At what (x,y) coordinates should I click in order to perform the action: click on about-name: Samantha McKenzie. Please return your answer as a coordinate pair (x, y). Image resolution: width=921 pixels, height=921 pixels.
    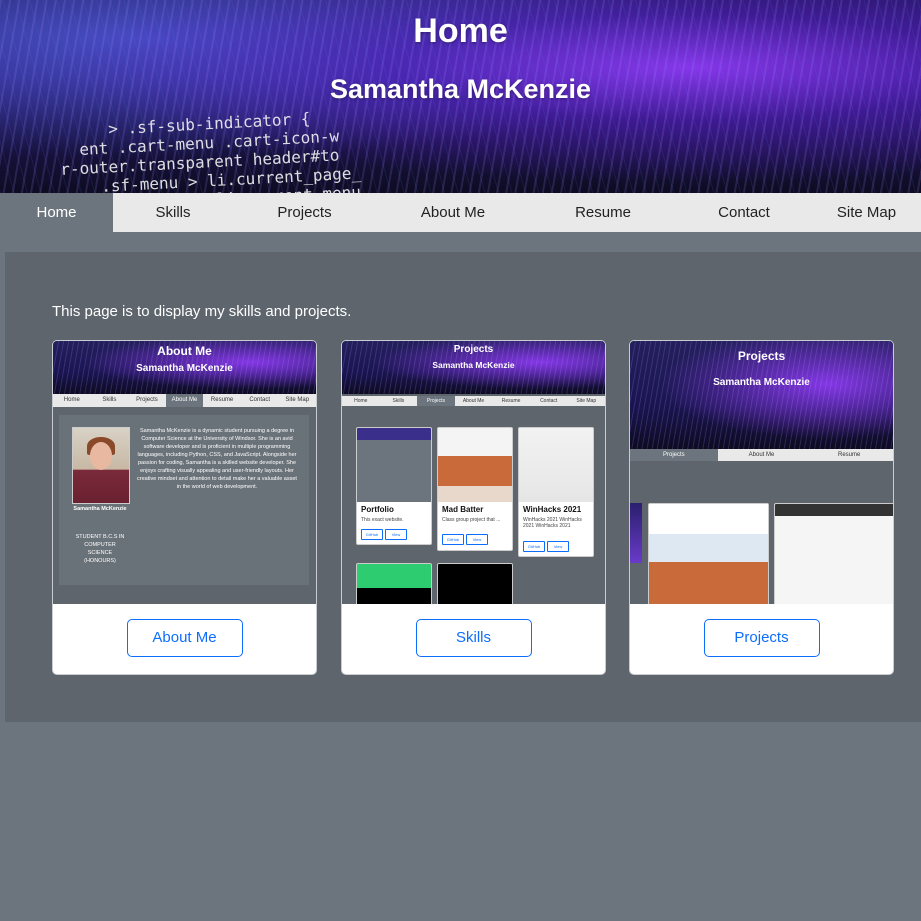
    Looking at the image, I should click on (100, 509).